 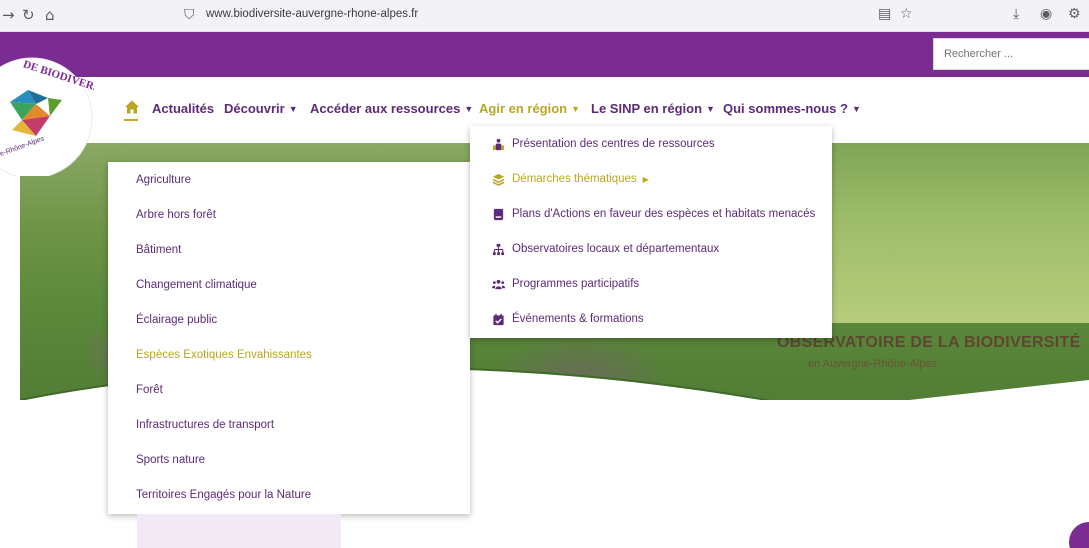 I want to click on submenu-item-batiment: Bâtiment, so click(x=158, y=250).